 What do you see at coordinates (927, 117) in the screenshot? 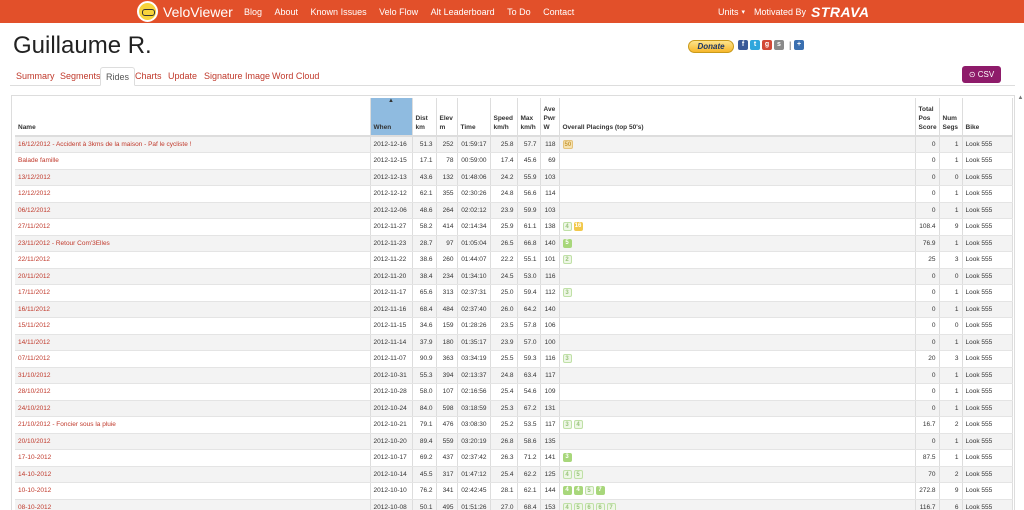
I see `col-header-pos-score: Total Pos Score` at bounding box center [927, 117].